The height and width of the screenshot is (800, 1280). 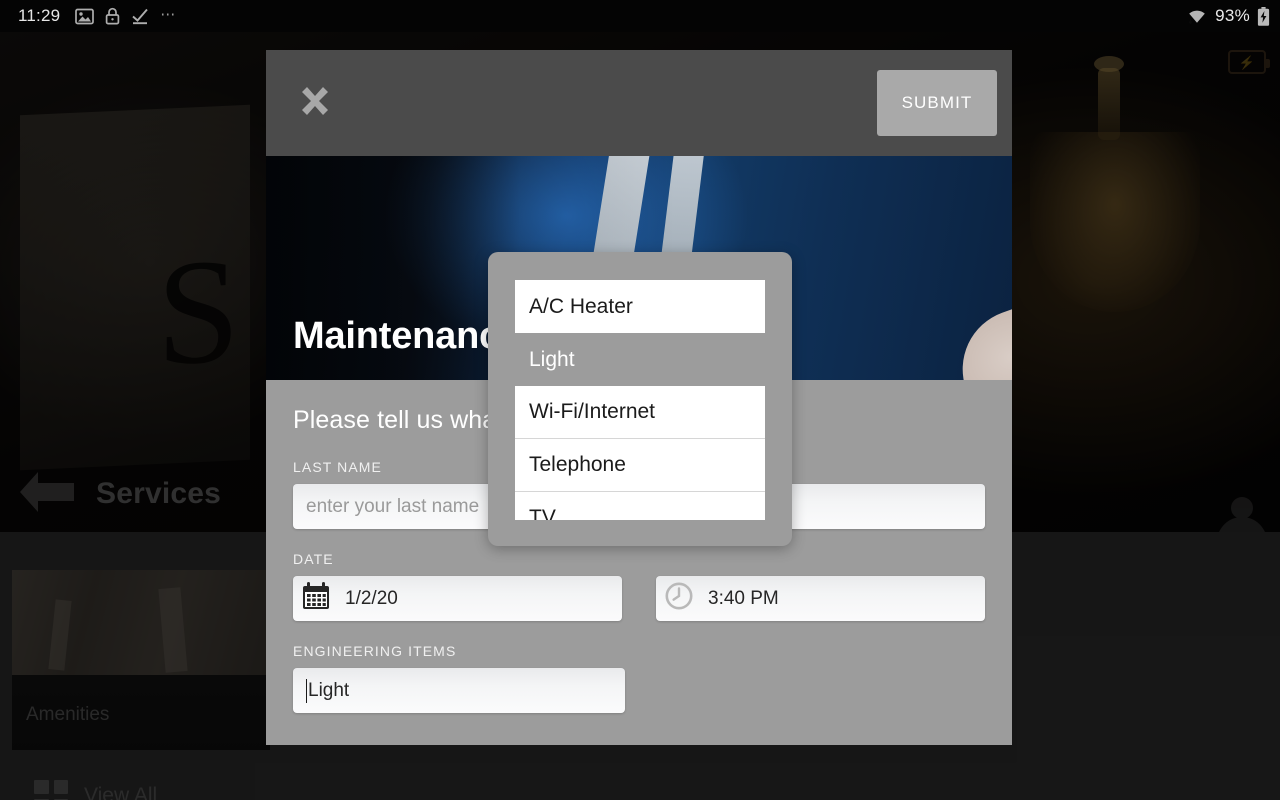 What do you see at coordinates (1232, 15) in the screenshot?
I see `battery-percent-label: 93%` at bounding box center [1232, 15].